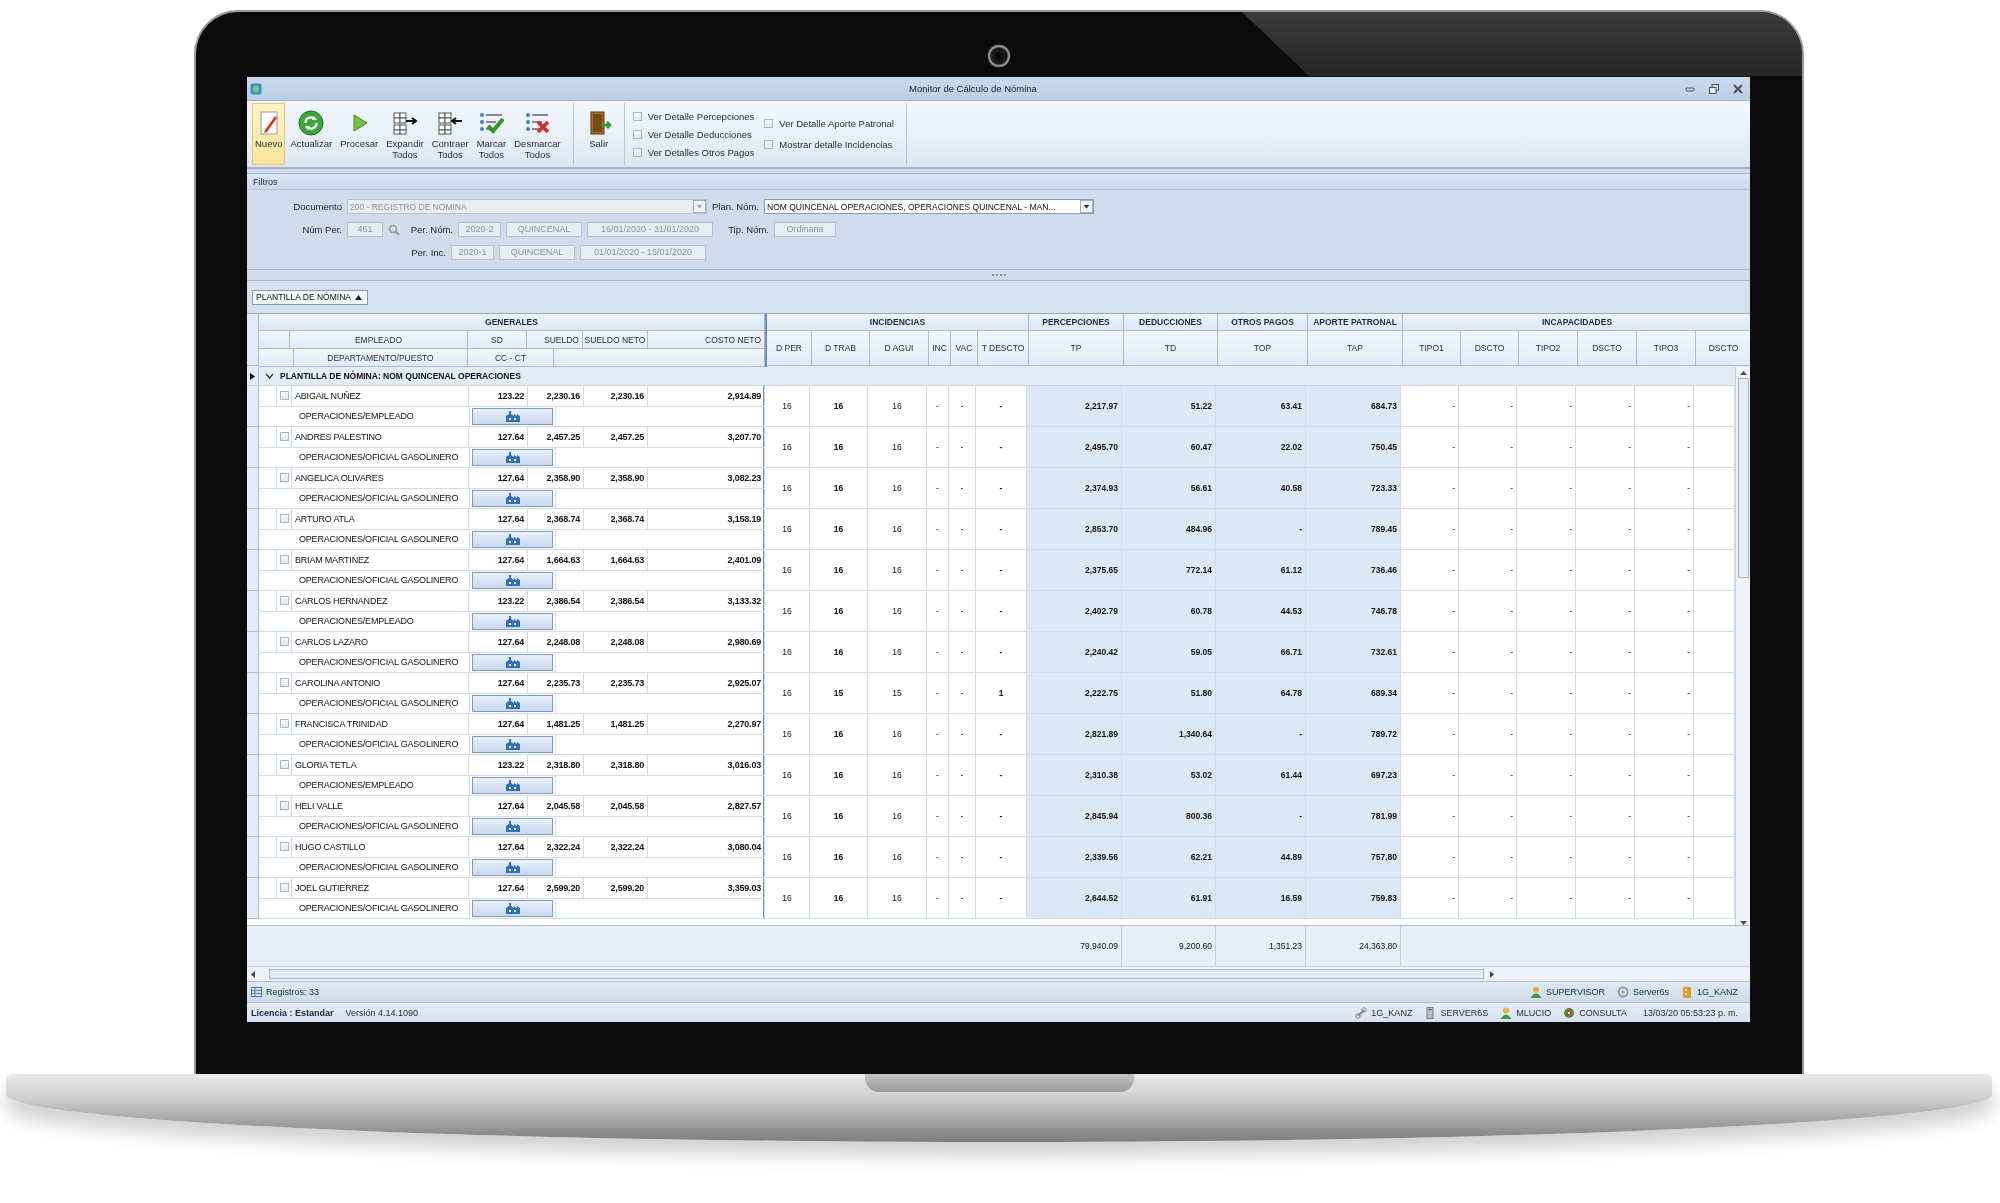 The height and width of the screenshot is (1203, 2000). I want to click on table-cell: BRIAM MARTINEZ, so click(380, 560).